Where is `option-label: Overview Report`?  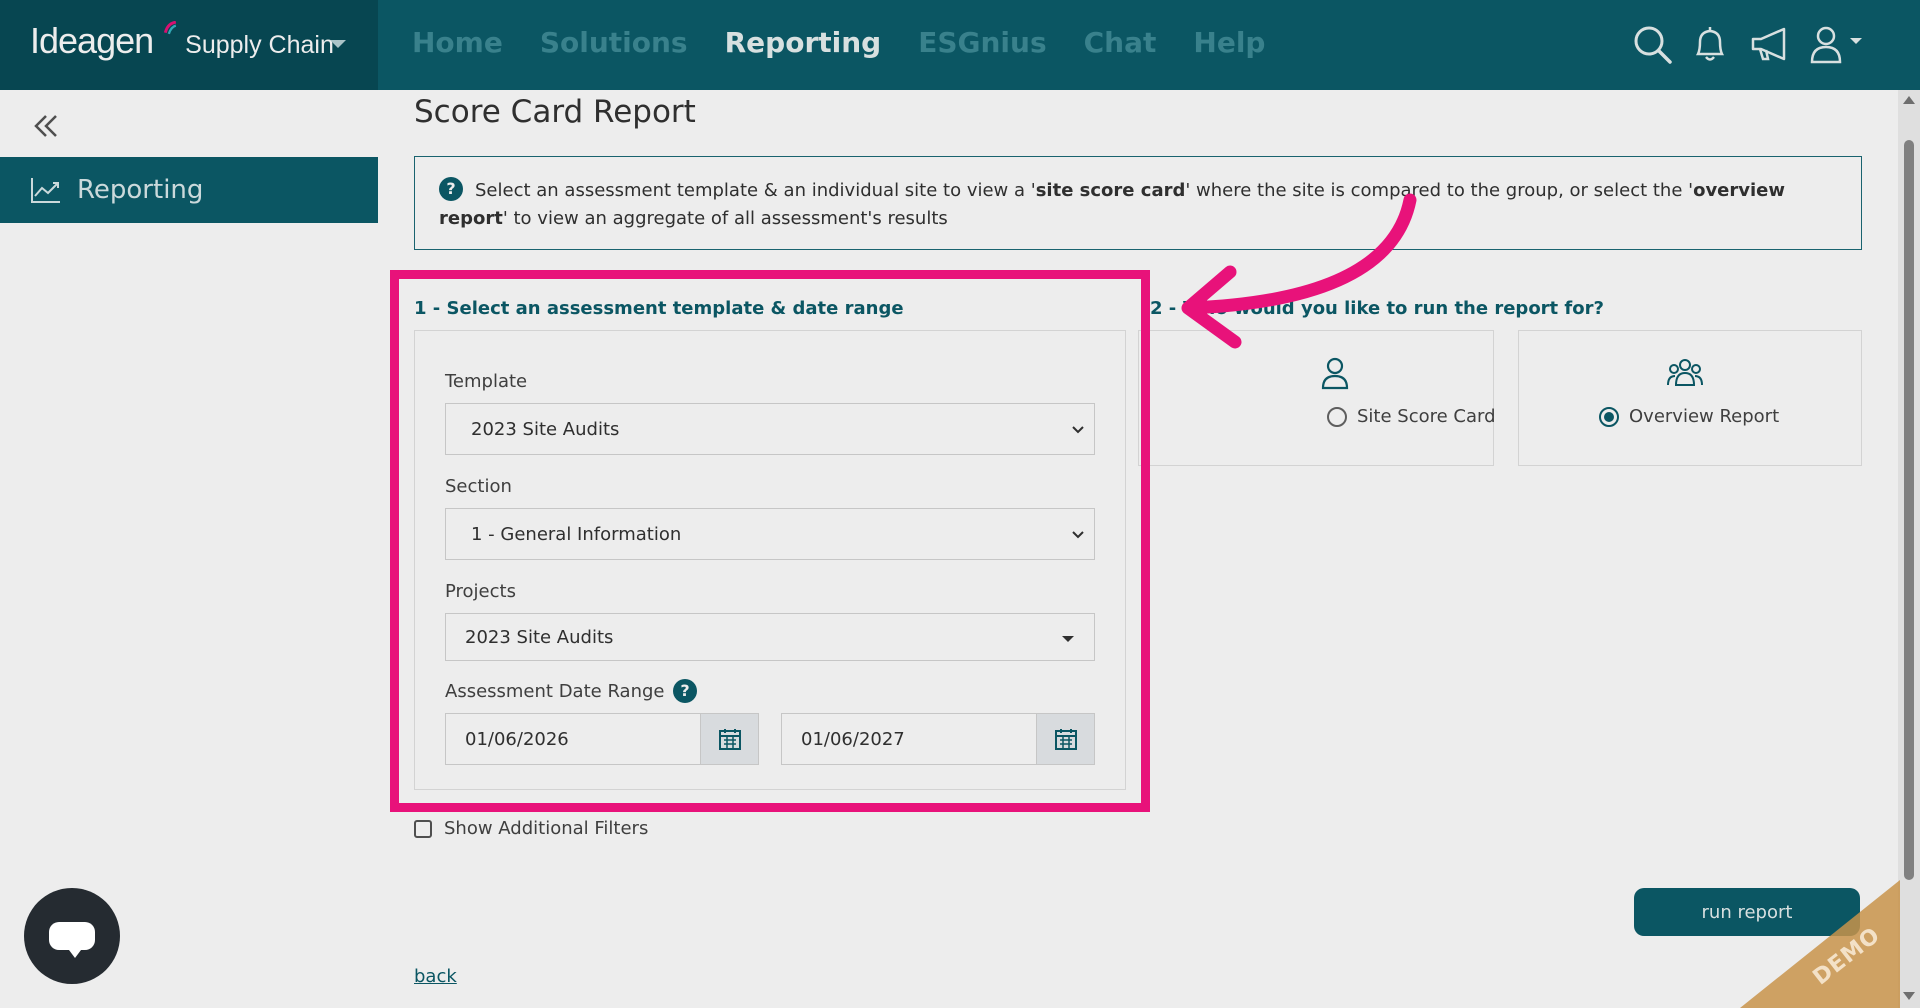 option-label: Overview Report is located at coordinates (1704, 416).